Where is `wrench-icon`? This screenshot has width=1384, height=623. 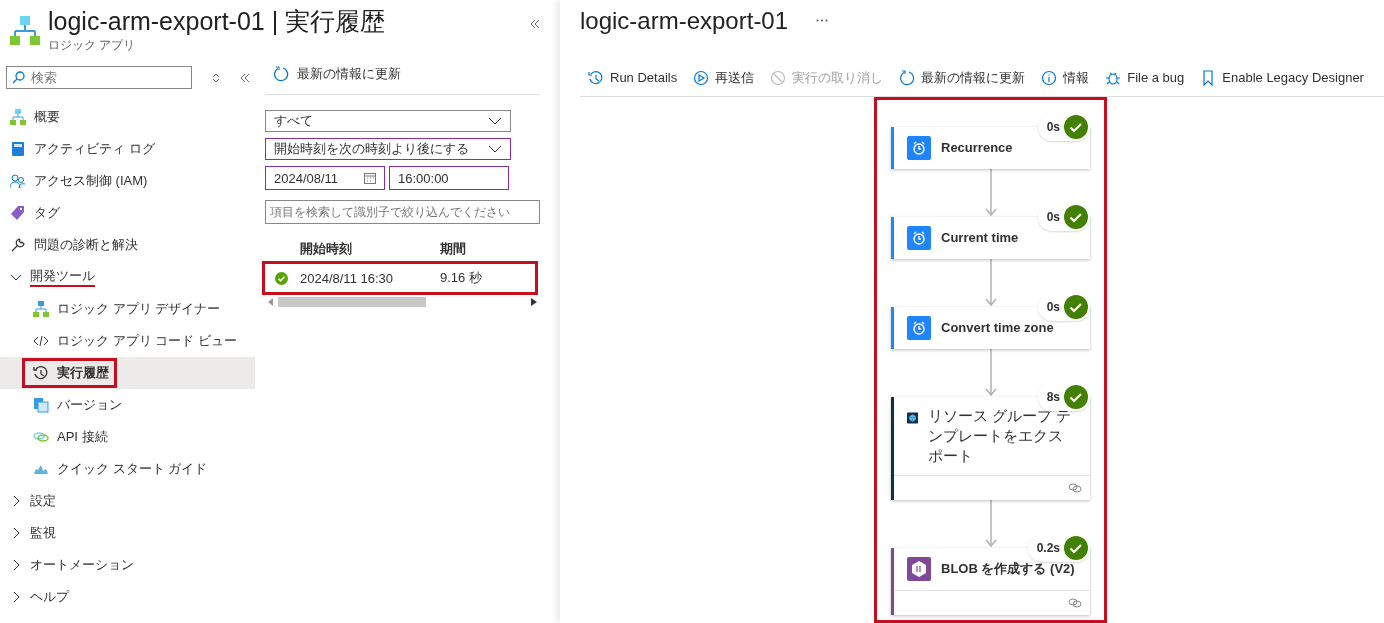
wrench-icon is located at coordinates (18, 245).